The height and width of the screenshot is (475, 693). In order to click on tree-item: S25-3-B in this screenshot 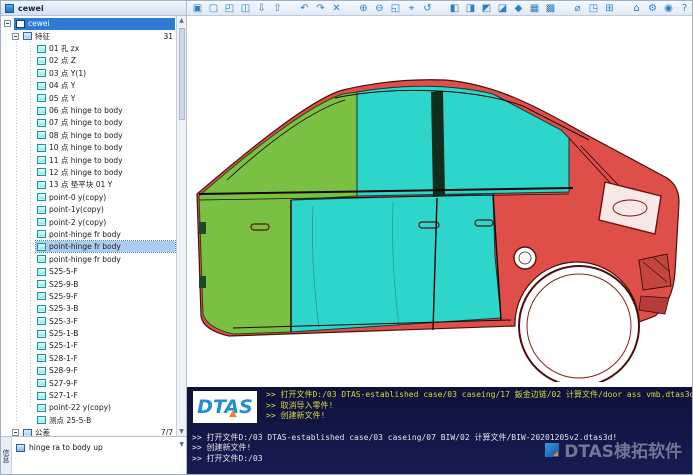, I will do `click(93, 309)`.